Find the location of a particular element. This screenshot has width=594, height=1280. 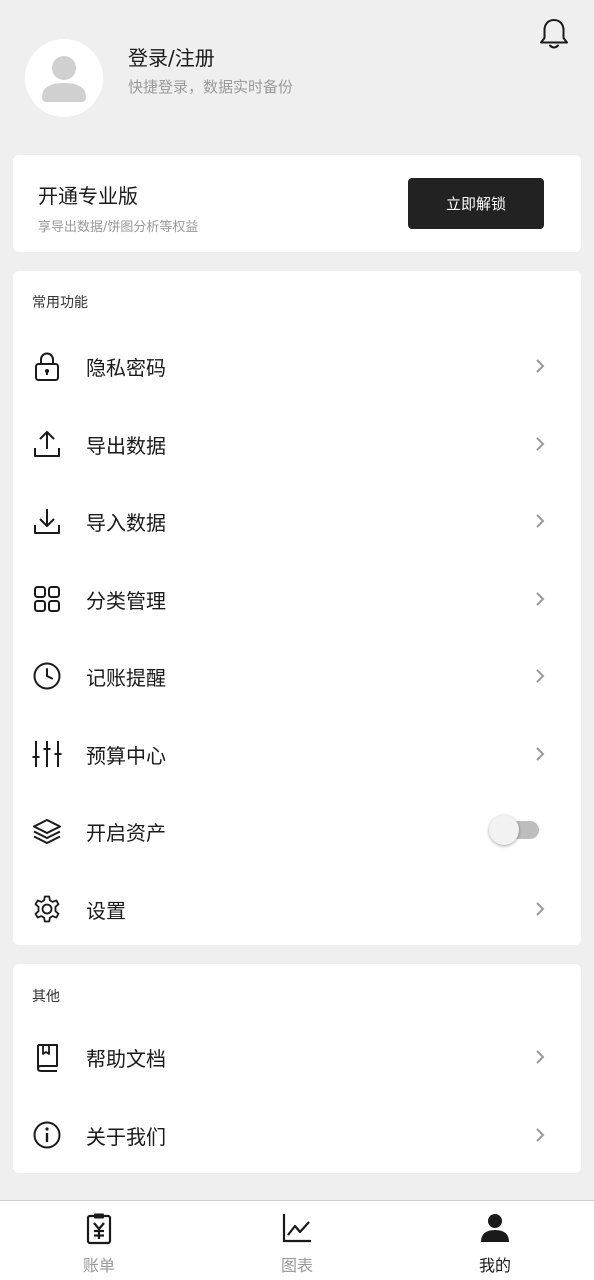

tab-mine: 我的 is located at coordinates (495, 1240).